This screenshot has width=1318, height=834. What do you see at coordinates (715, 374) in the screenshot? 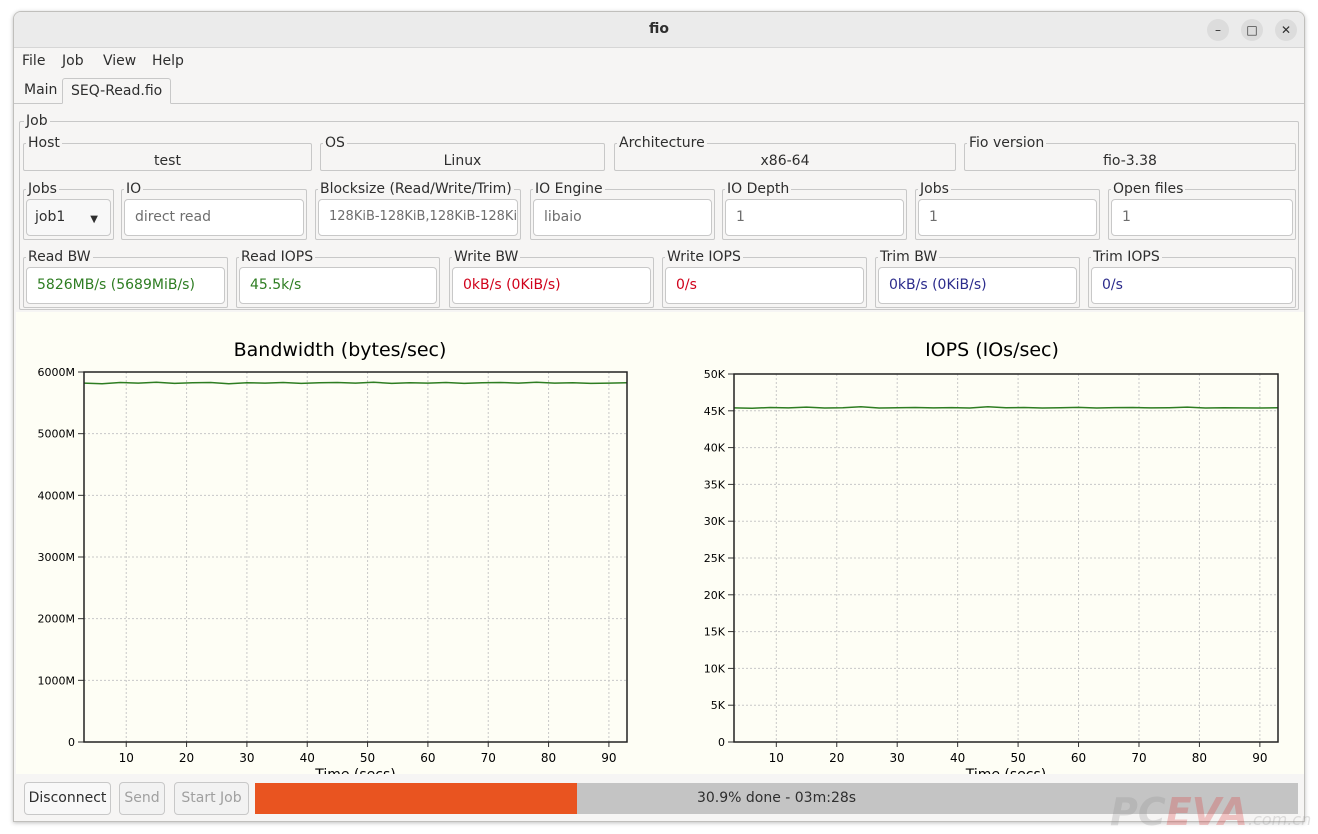
I see `y-tick-label: 50K` at bounding box center [715, 374].